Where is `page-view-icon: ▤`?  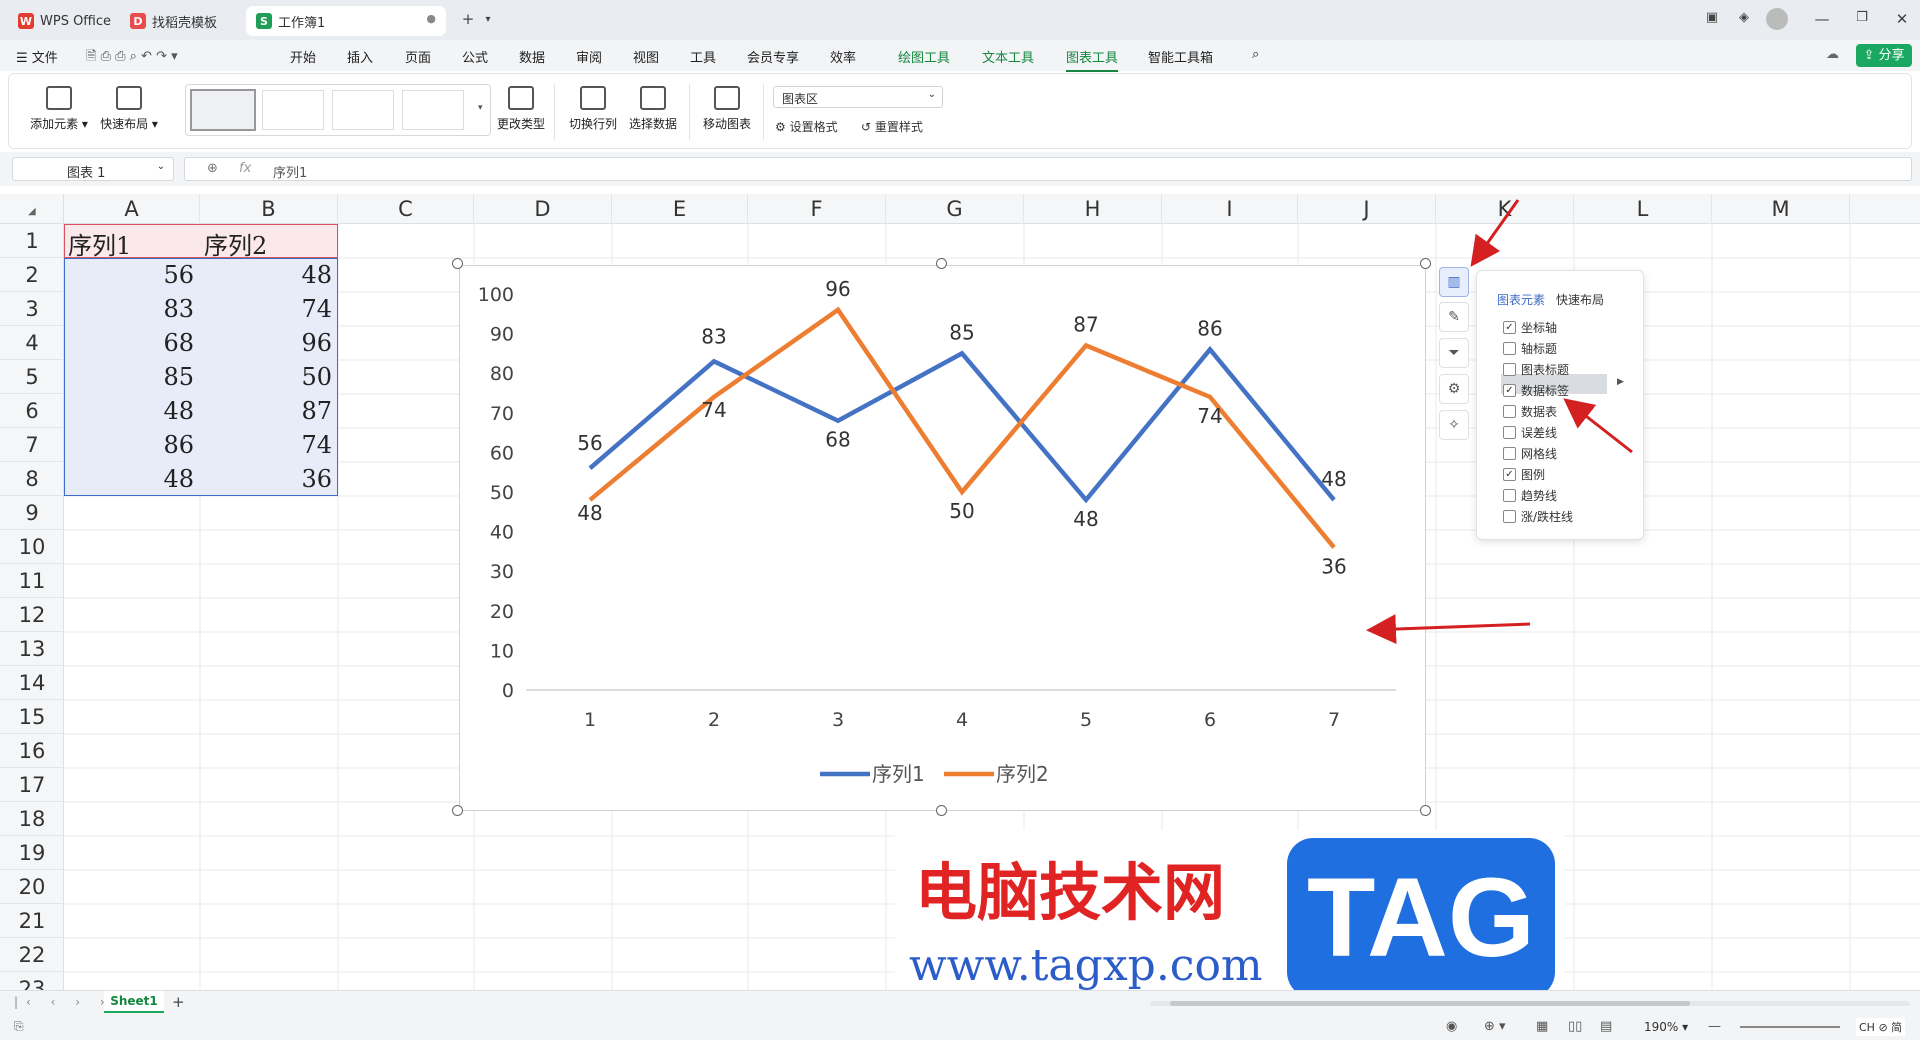 page-view-icon: ▤ is located at coordinates (1606, 1026).